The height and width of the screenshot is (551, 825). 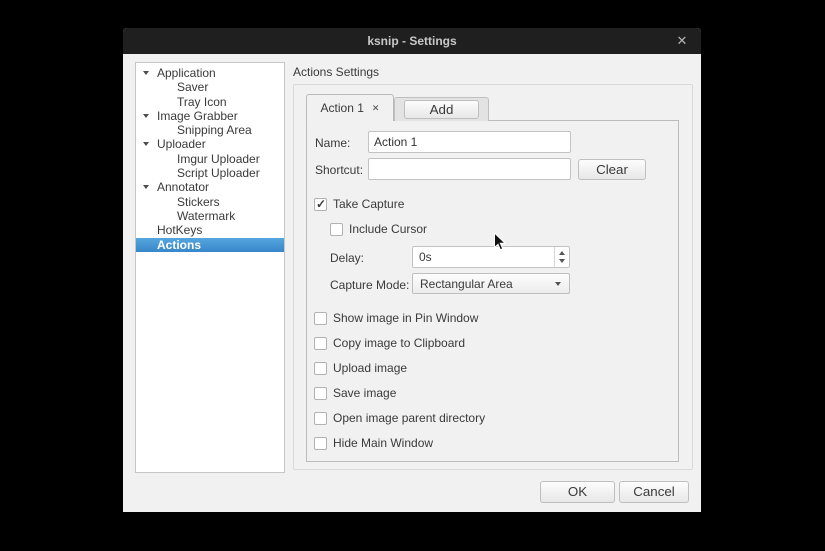 I want to click on spin-up-icon, so click(x=562, y=253).